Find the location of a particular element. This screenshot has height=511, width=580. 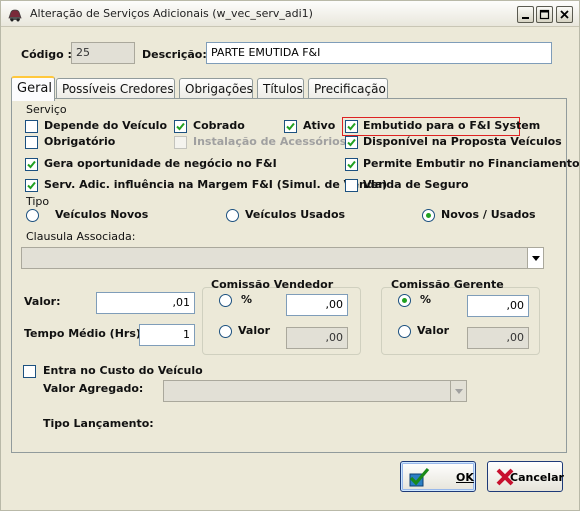

novos-usados-label: Novos / Usados is located at coordinates (488, 214).